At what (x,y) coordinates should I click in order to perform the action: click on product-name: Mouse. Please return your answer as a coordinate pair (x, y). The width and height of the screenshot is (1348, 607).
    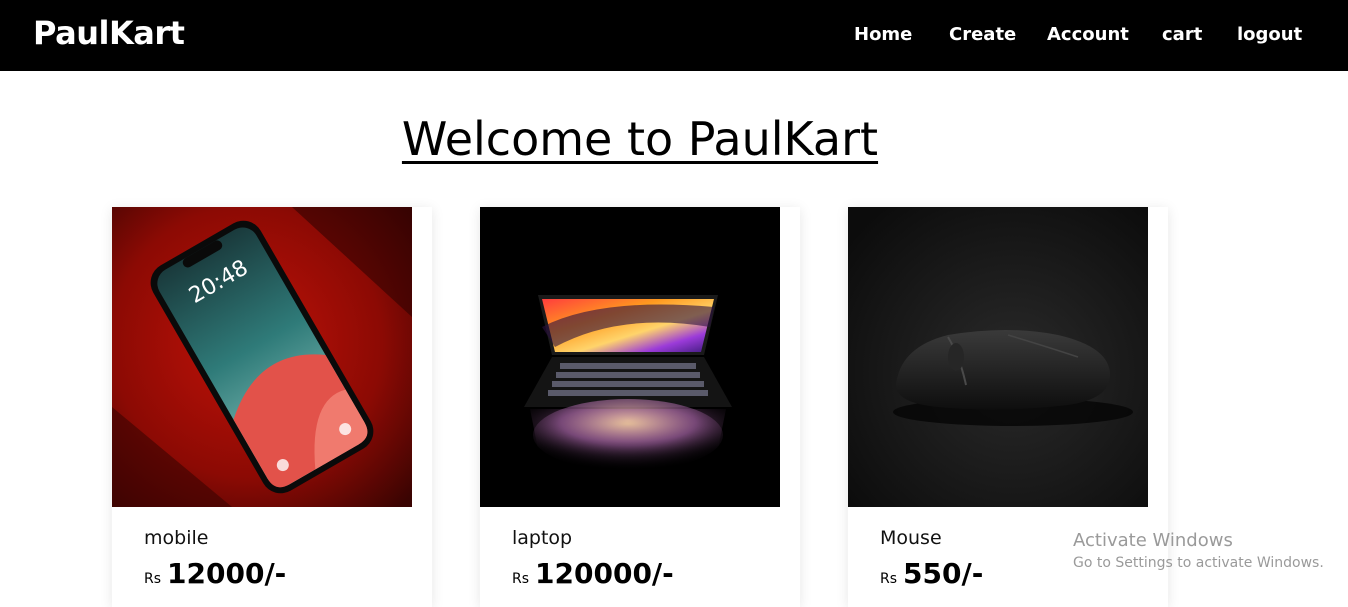
    Looking at the image, I should click on (911, 538).